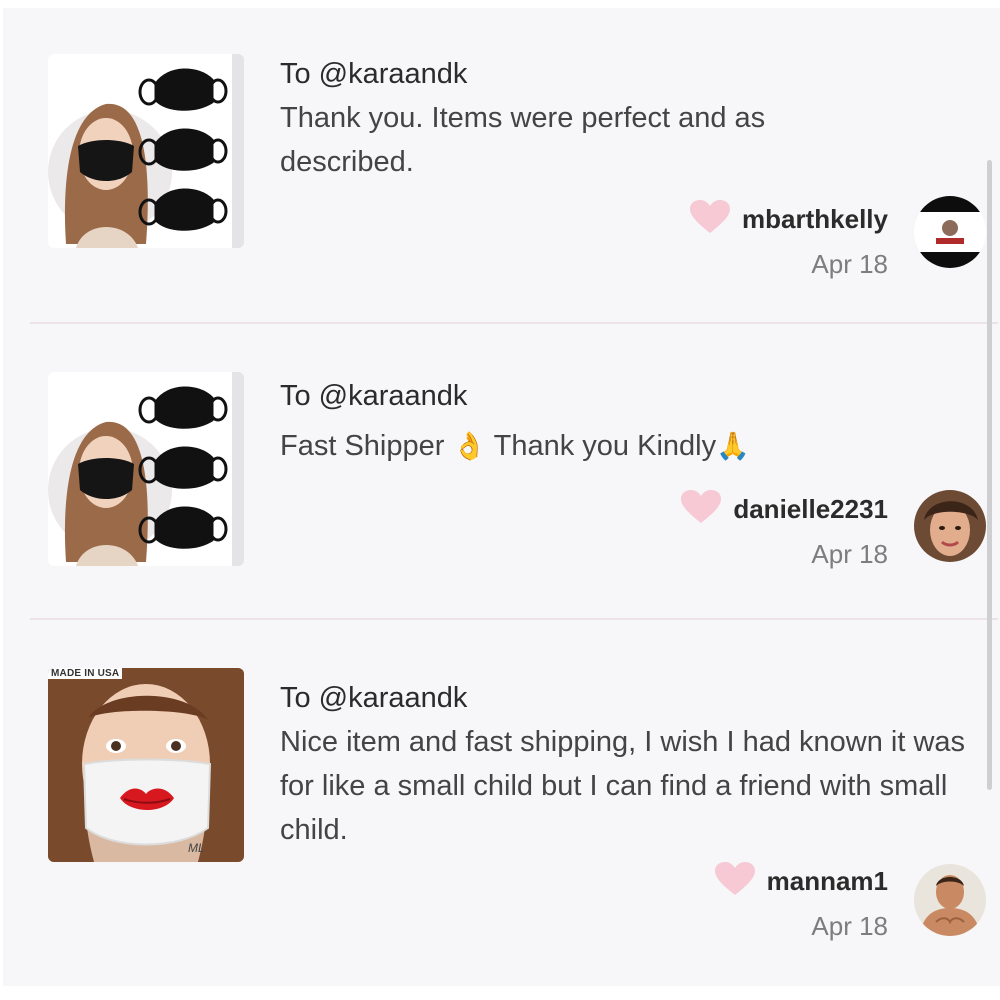 Image resolution: width=1000 pixels, height=1000 pixels. What do you see at coordinates (500, 4) in the screenshot?
I see `top-edge` at bounding box center [500, 4].